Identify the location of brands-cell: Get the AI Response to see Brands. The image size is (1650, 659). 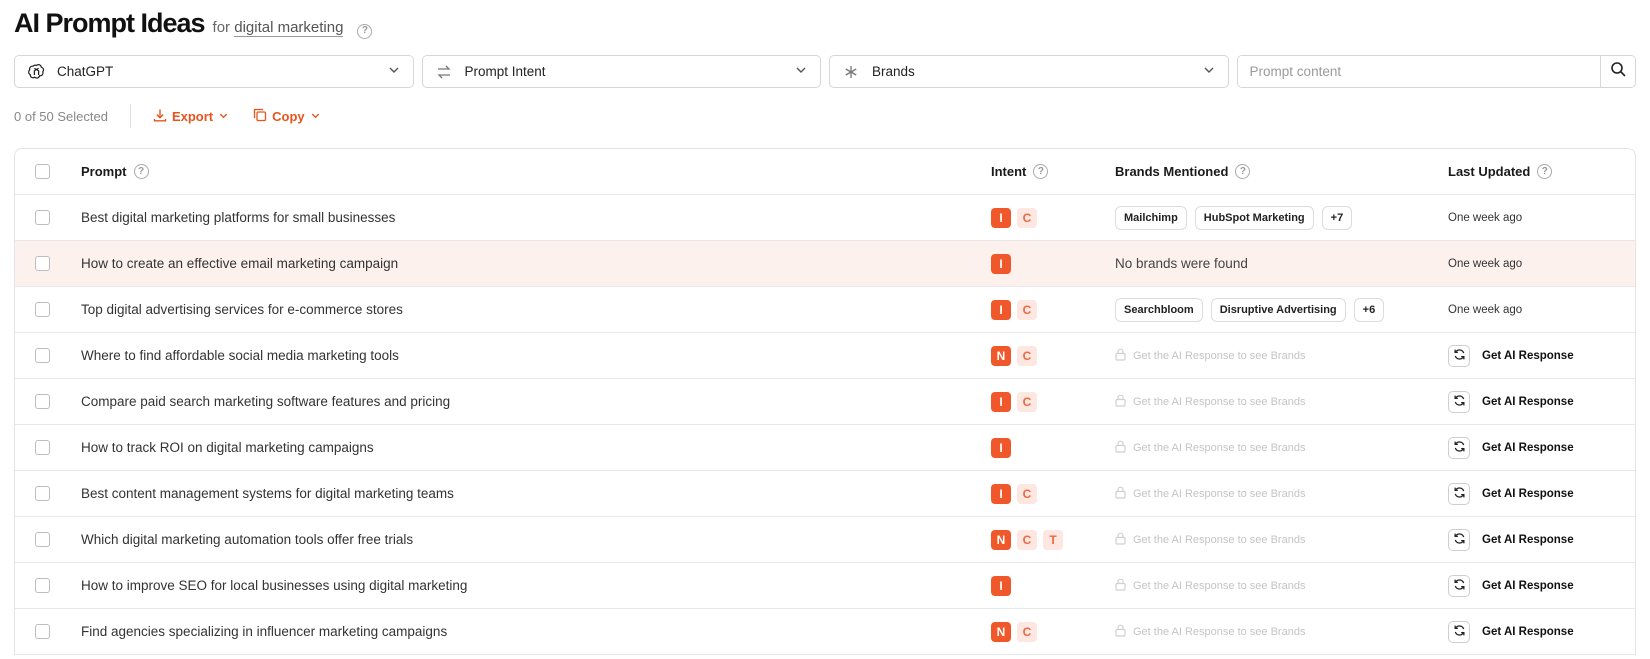
(1210, 586).